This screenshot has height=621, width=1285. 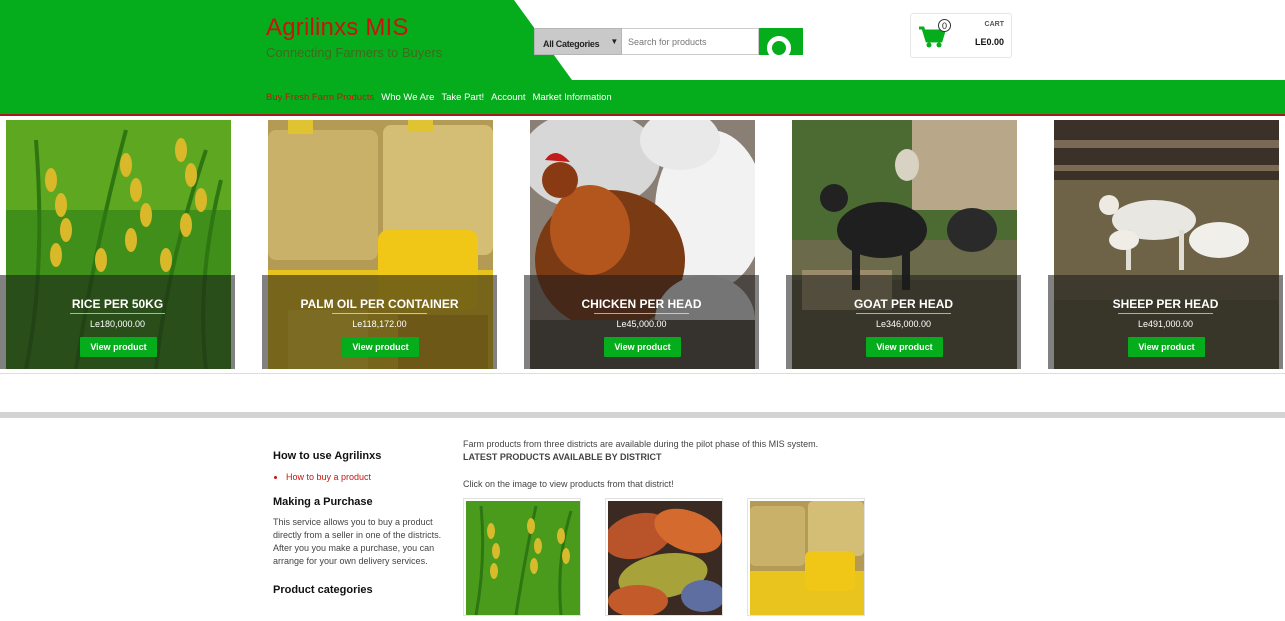 I want to click on header-divider, so click(x=642, y=115).